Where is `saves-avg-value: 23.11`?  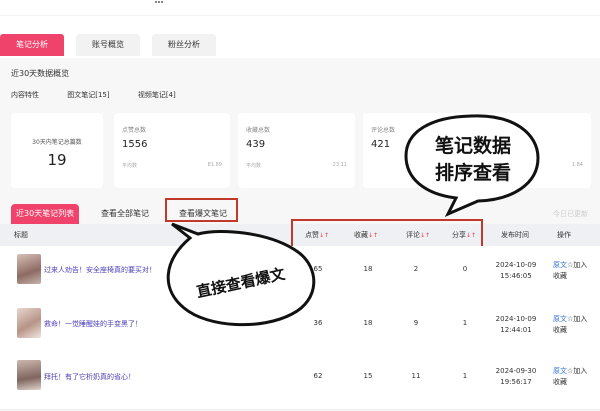
saves-avg-value: 23.11 is located at coordinates (339, 165).